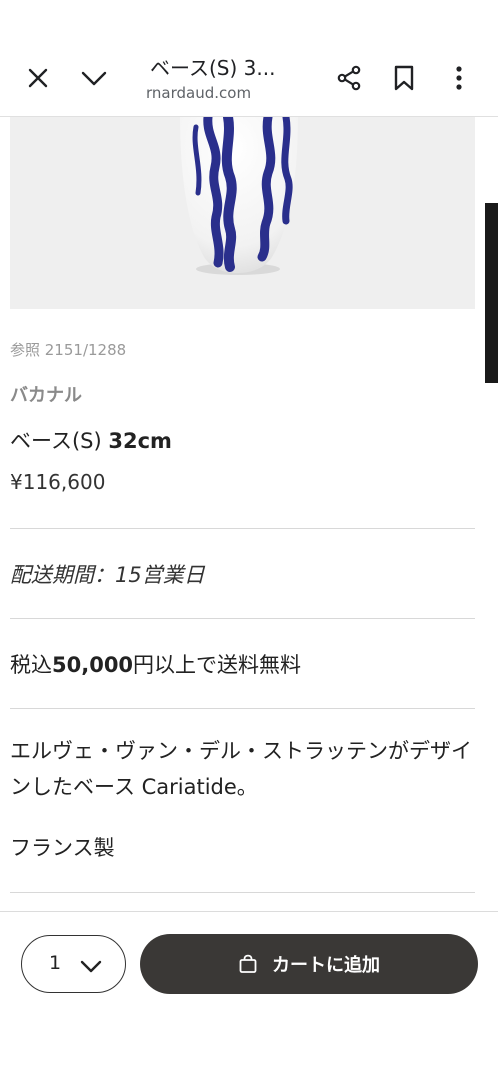 This screenshot has height=1080, width=498. I want to click on vase-image, so click(239, 196).